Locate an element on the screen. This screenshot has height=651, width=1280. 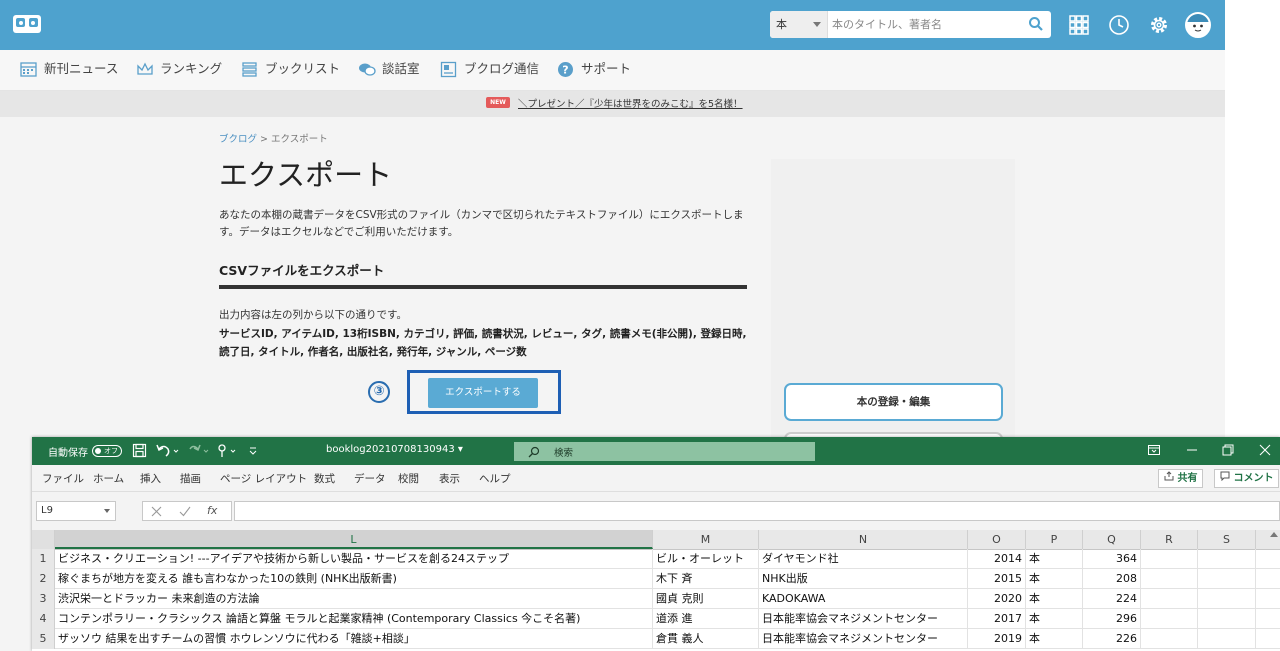
tab-insert: 挿入 is located at coordinates (150, 478).